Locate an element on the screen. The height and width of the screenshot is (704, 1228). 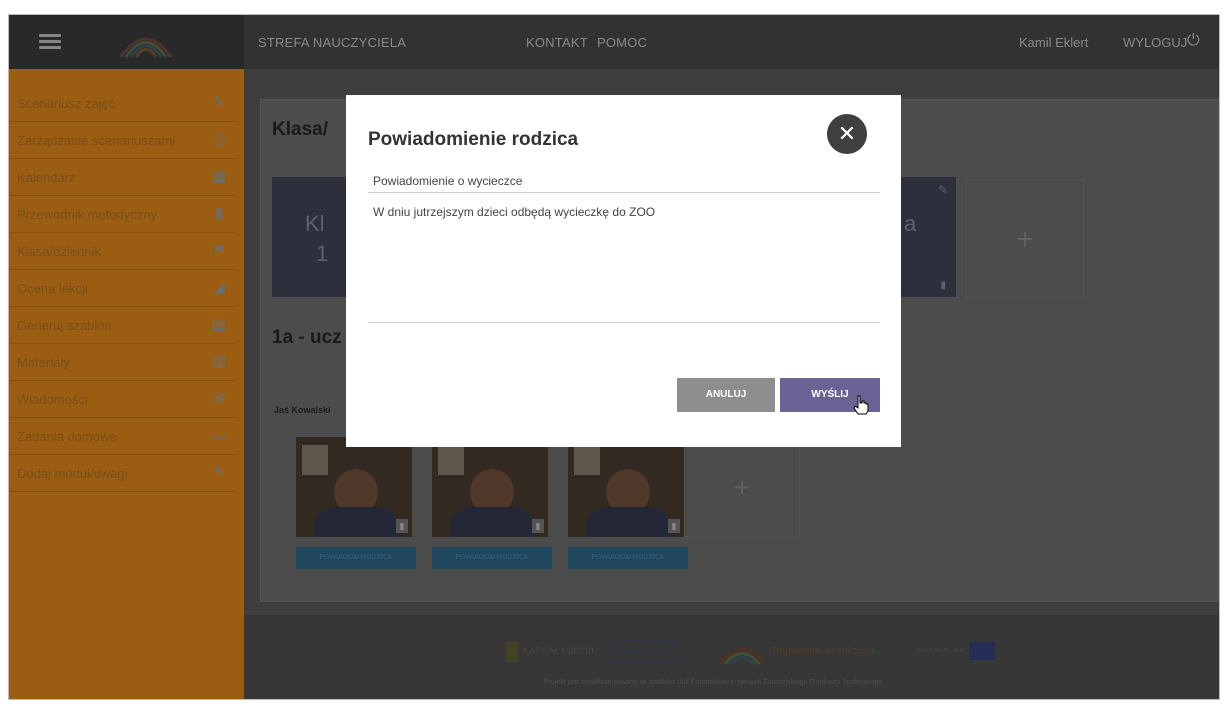
close-icon: ✕ is located at coordinates (847, 134).